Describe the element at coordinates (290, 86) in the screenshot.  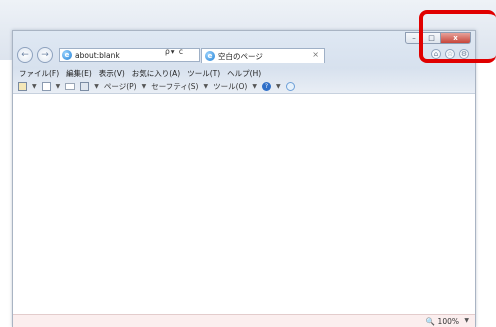
I see `research-icon` at that location.